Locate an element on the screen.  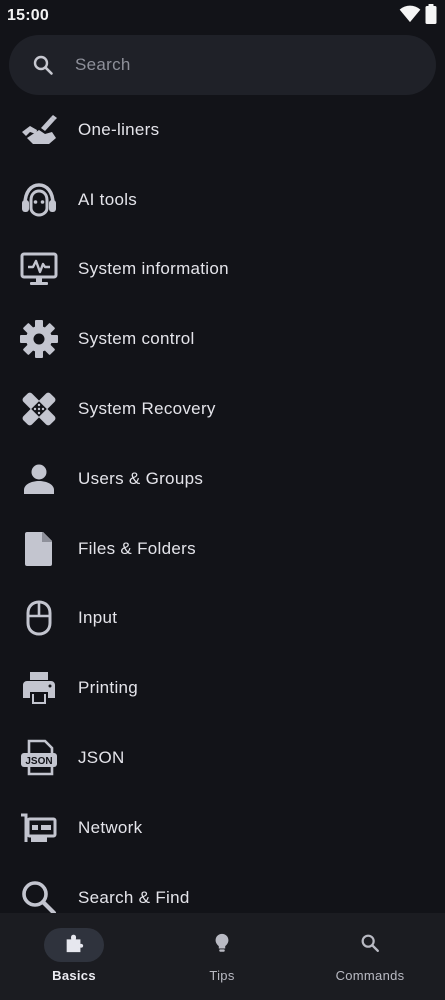
nav-tab-commands: Commands is located at coordinates (370, 956).